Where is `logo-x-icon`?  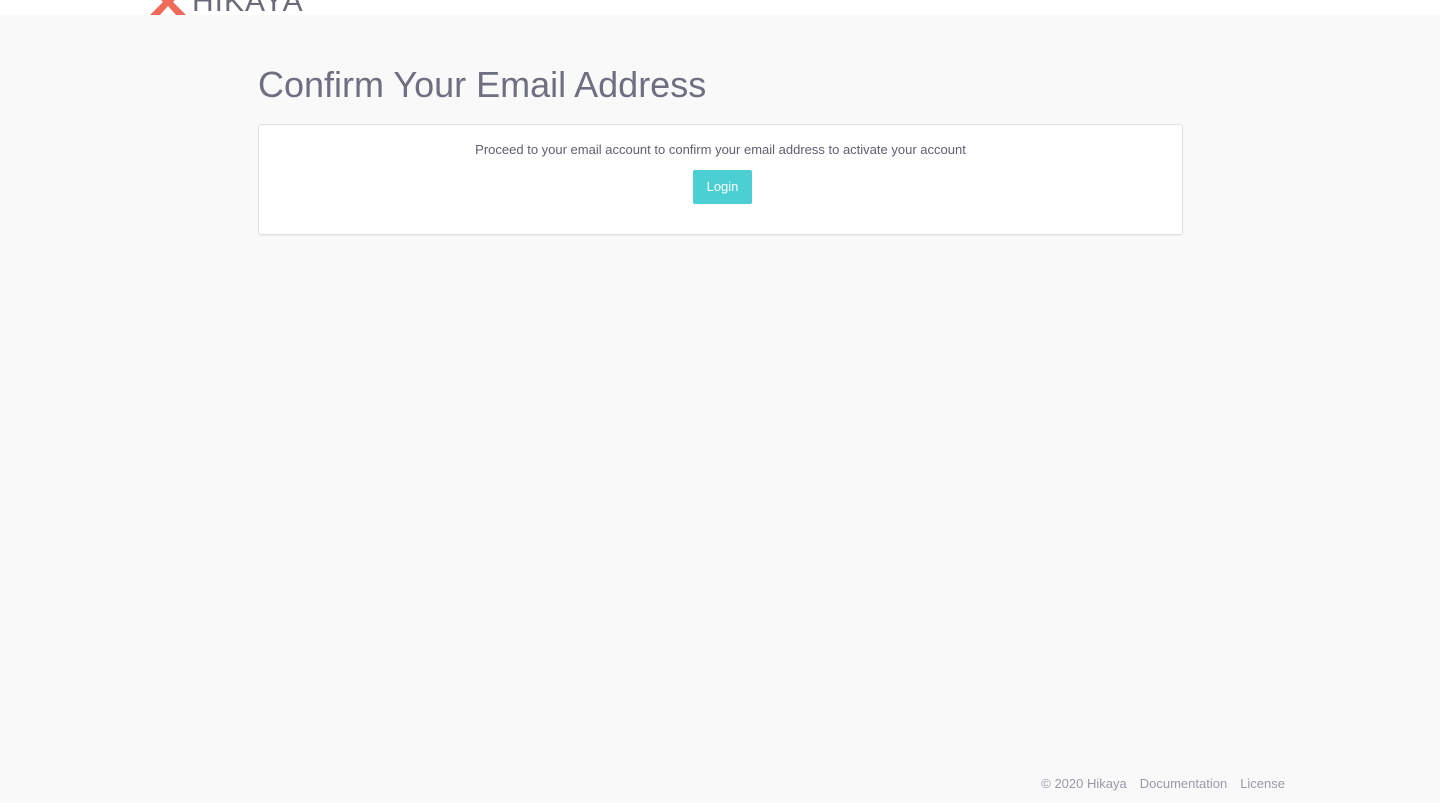
logo-x-icon is located at coordinates (168, 7).